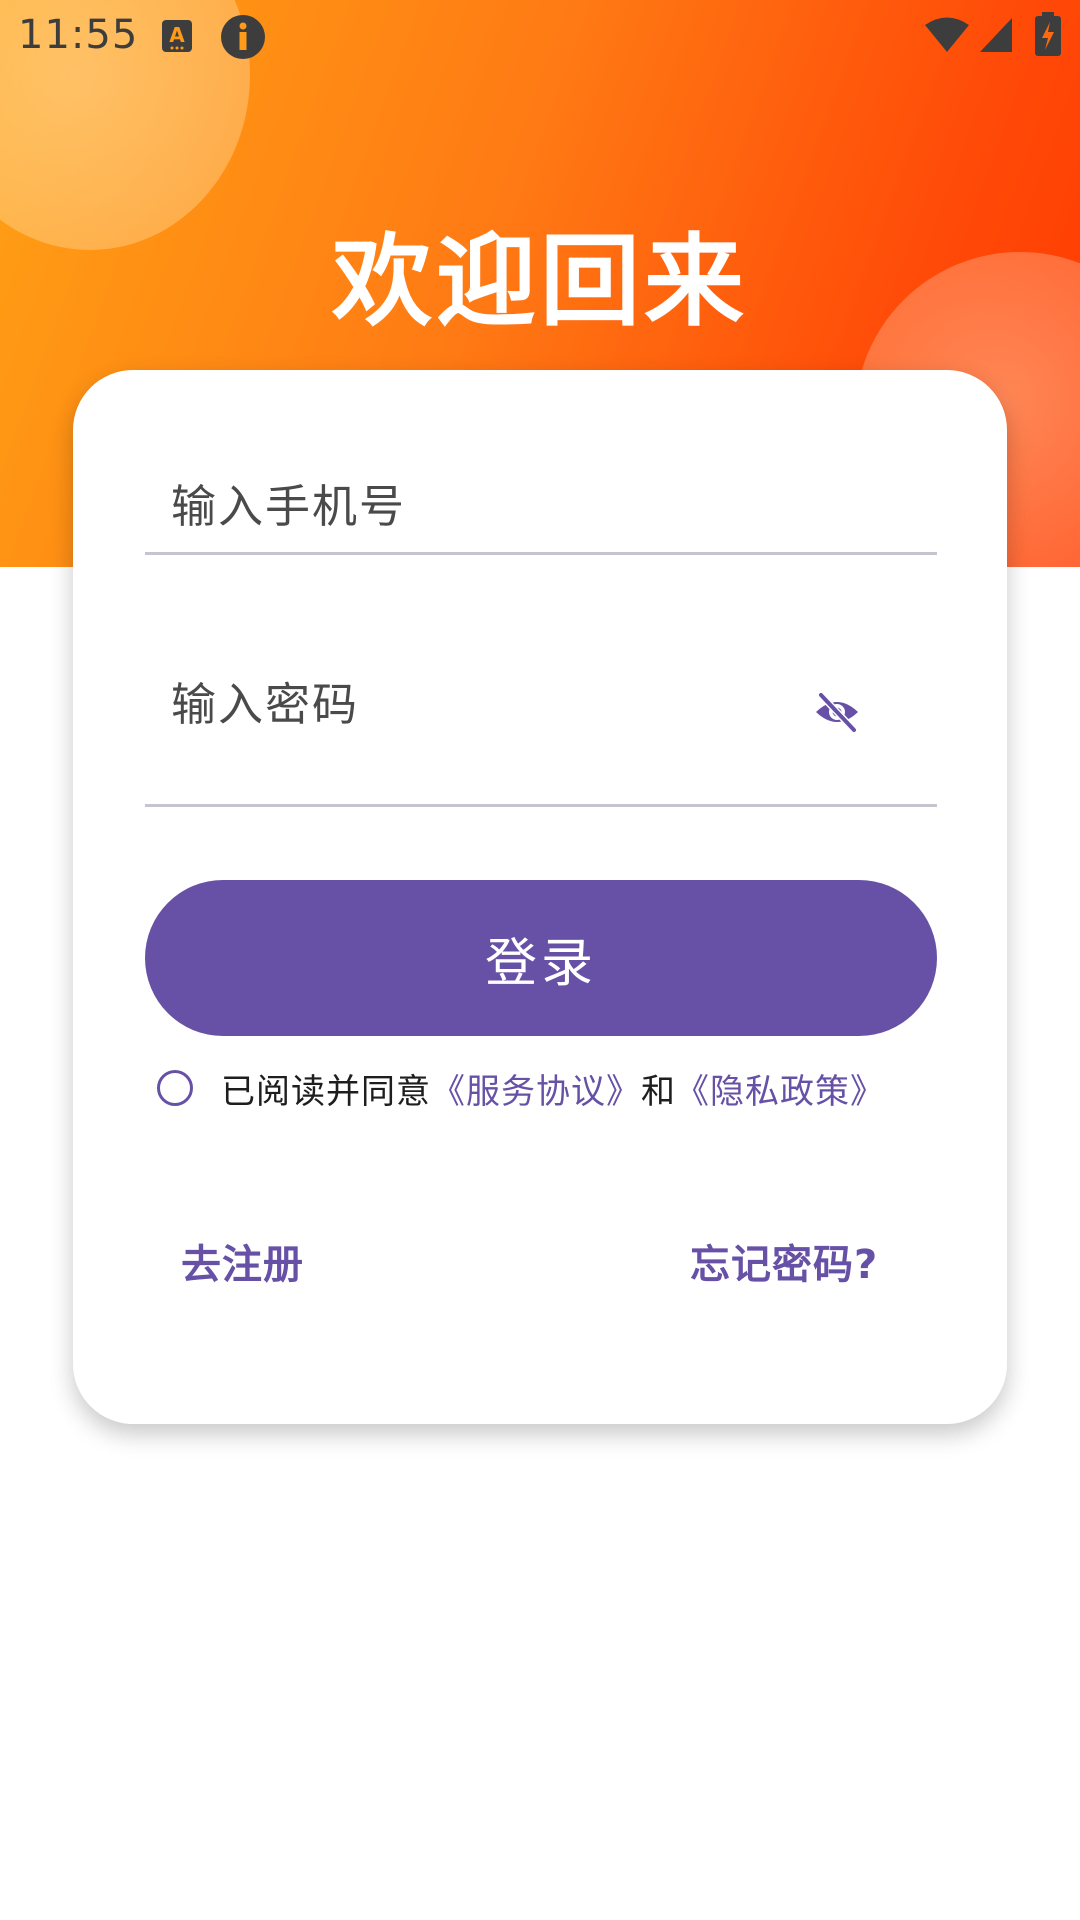 The height and width of the screenshot is (1920, 1080). Describe the element at coordinates (536, 1088) in the screenshot. I see `service-agreement-link: 《服务协议》` at that location.